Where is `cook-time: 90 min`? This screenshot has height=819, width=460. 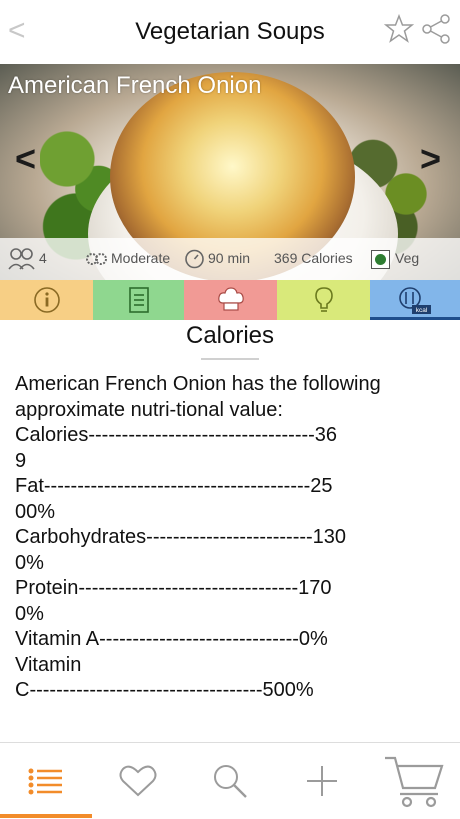 cook-time: 90 min is located at coordinates (229, 258).